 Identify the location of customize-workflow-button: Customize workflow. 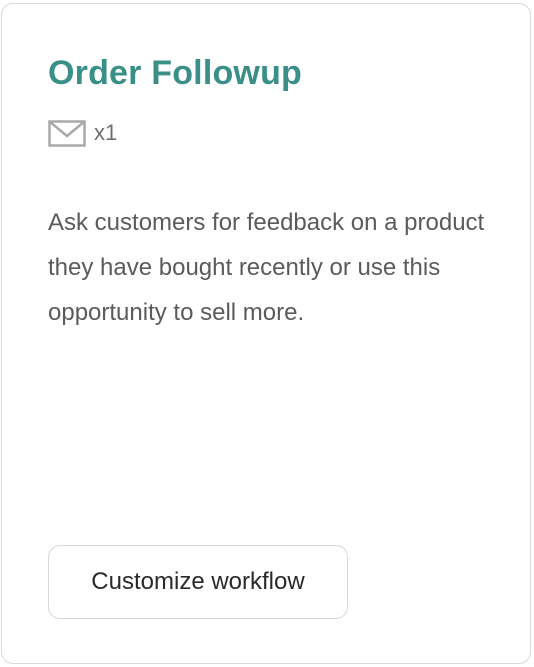
(198, 582).